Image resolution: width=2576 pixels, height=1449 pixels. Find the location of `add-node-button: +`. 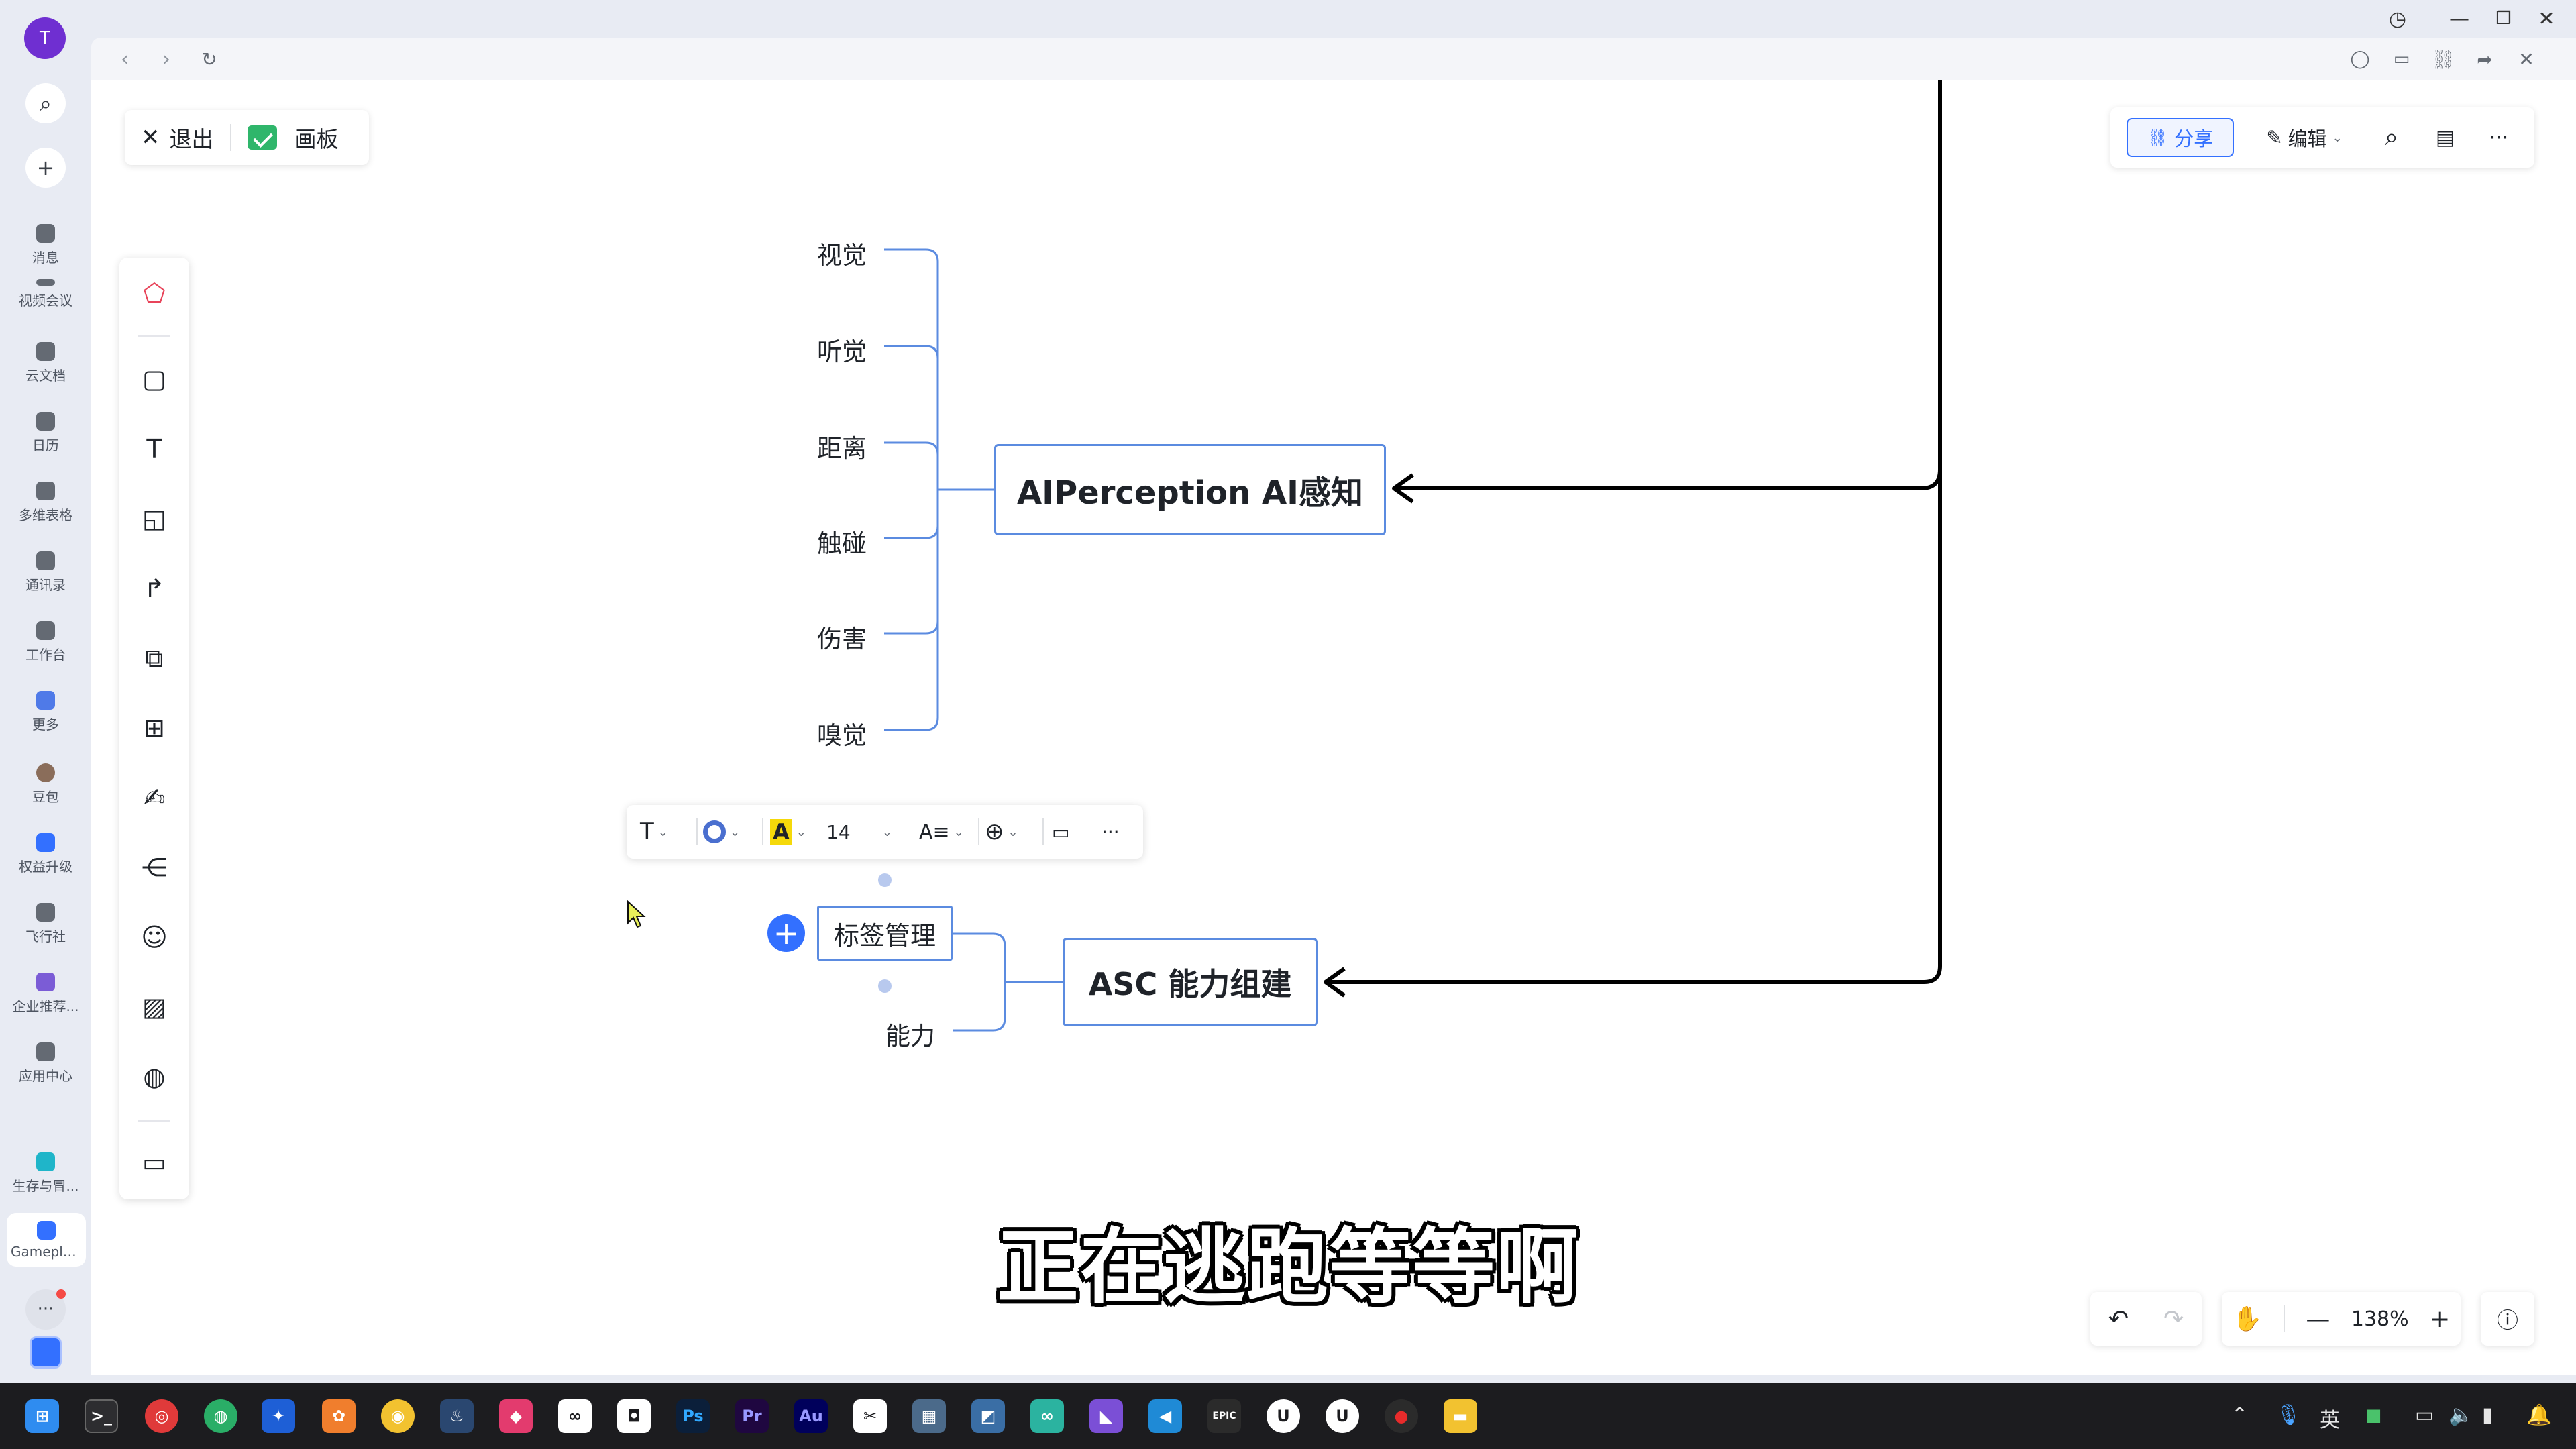

add-node-button: + is located at coordinates (786, 933).